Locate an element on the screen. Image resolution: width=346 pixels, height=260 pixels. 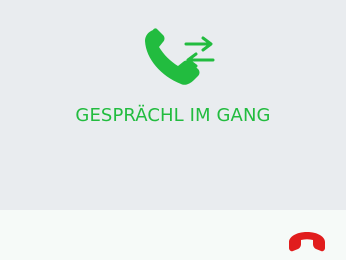
end-call-button is located at coordinates (307, 240).